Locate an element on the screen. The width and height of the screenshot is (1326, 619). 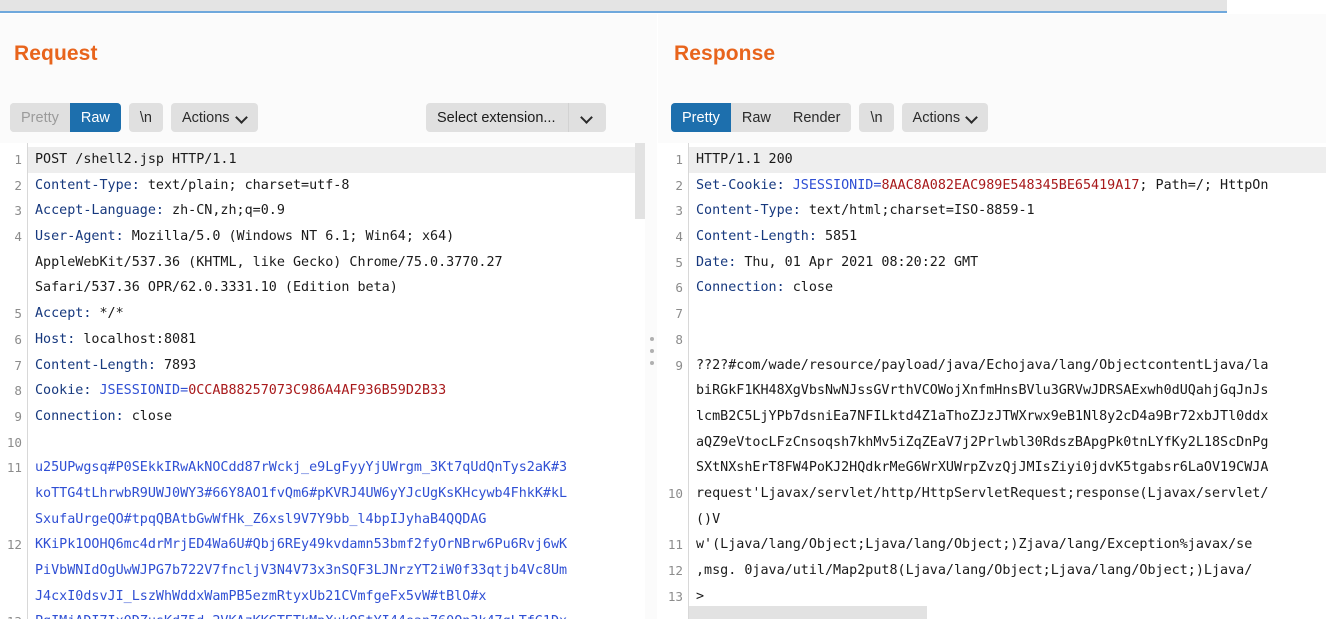
header-value: 5851 is located at coordinates (837, 237).